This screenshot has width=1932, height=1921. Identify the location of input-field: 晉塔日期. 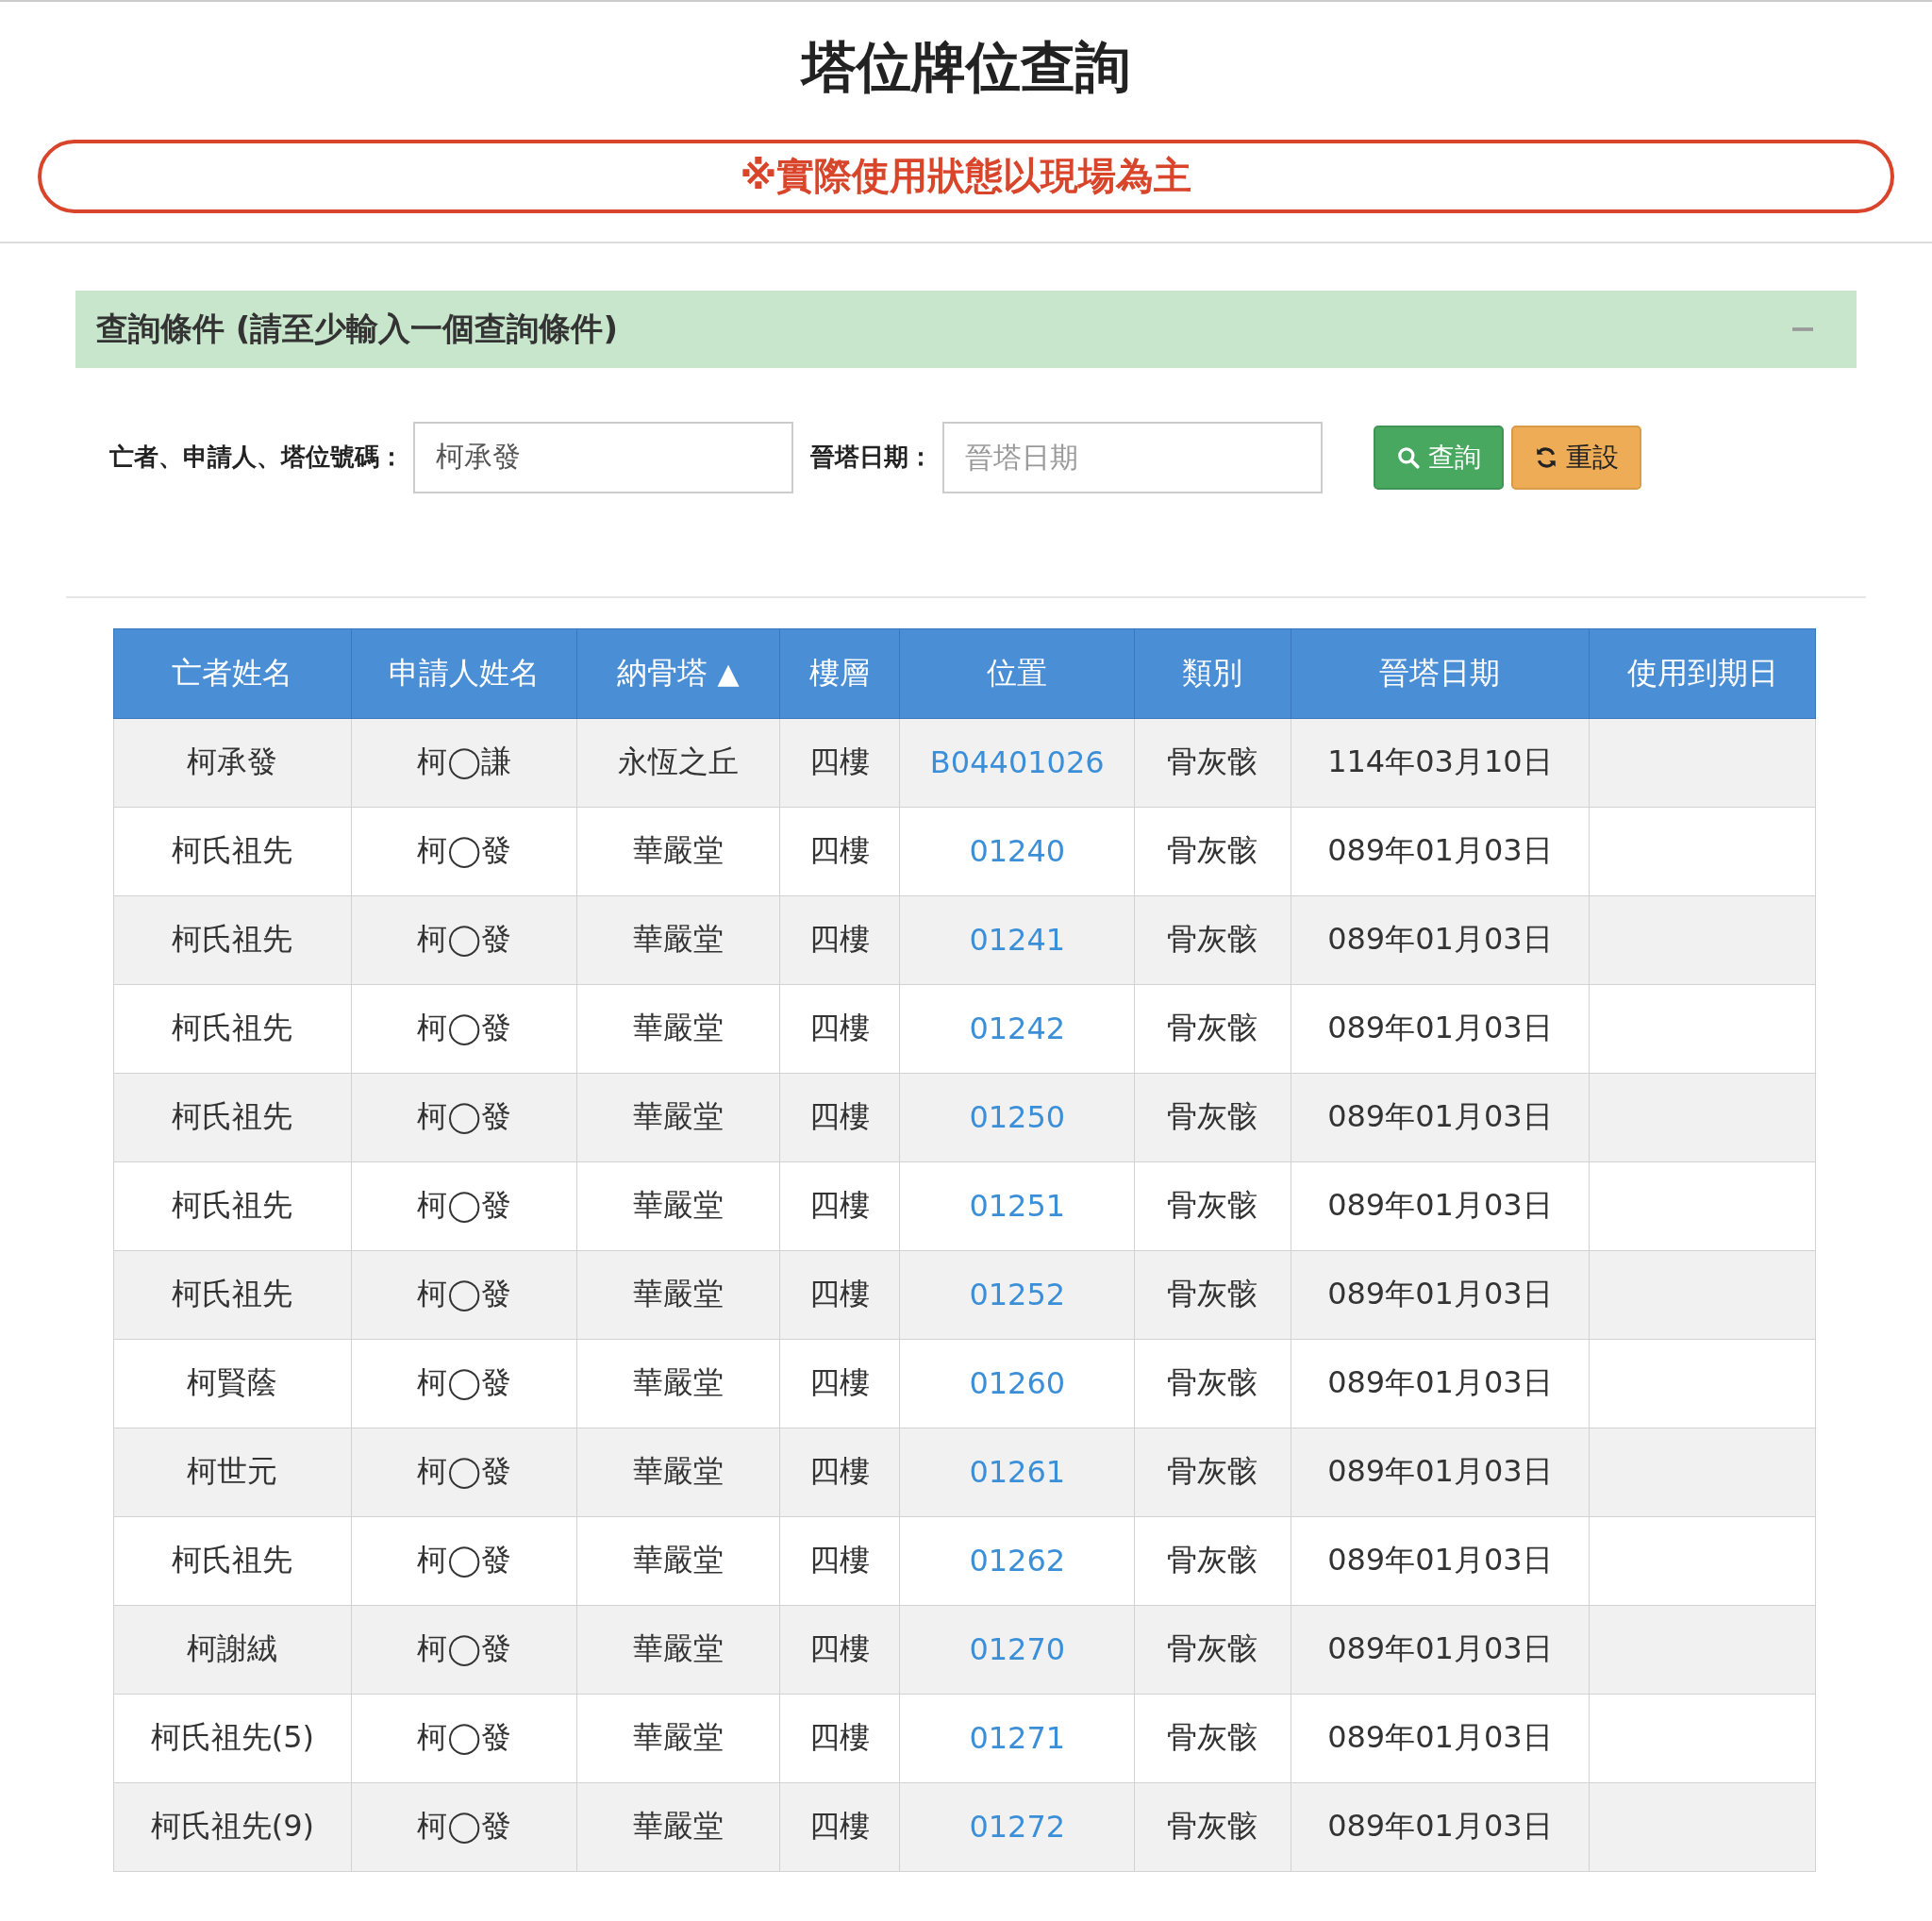
(1133, 457).